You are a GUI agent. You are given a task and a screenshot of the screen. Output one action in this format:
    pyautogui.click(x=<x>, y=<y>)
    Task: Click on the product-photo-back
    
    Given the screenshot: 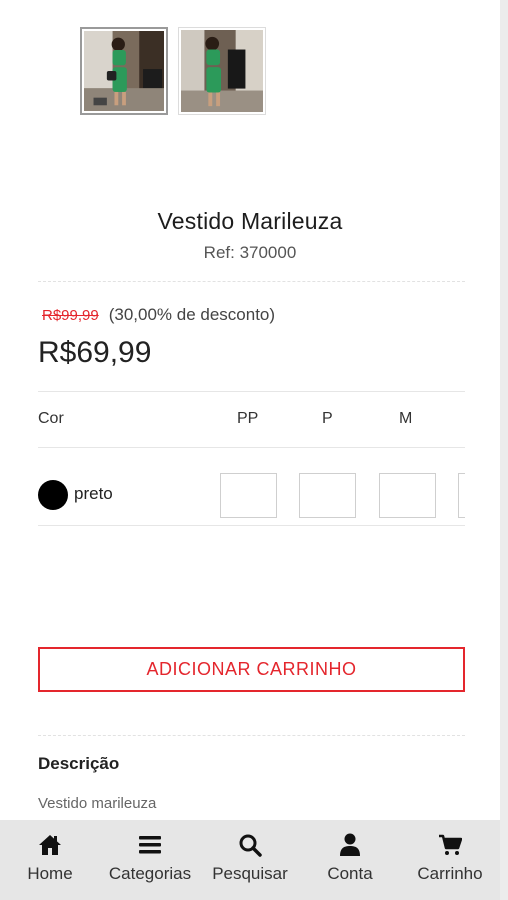 What is the action you would take?
    pyautogui.click(x=222, y=71)
    